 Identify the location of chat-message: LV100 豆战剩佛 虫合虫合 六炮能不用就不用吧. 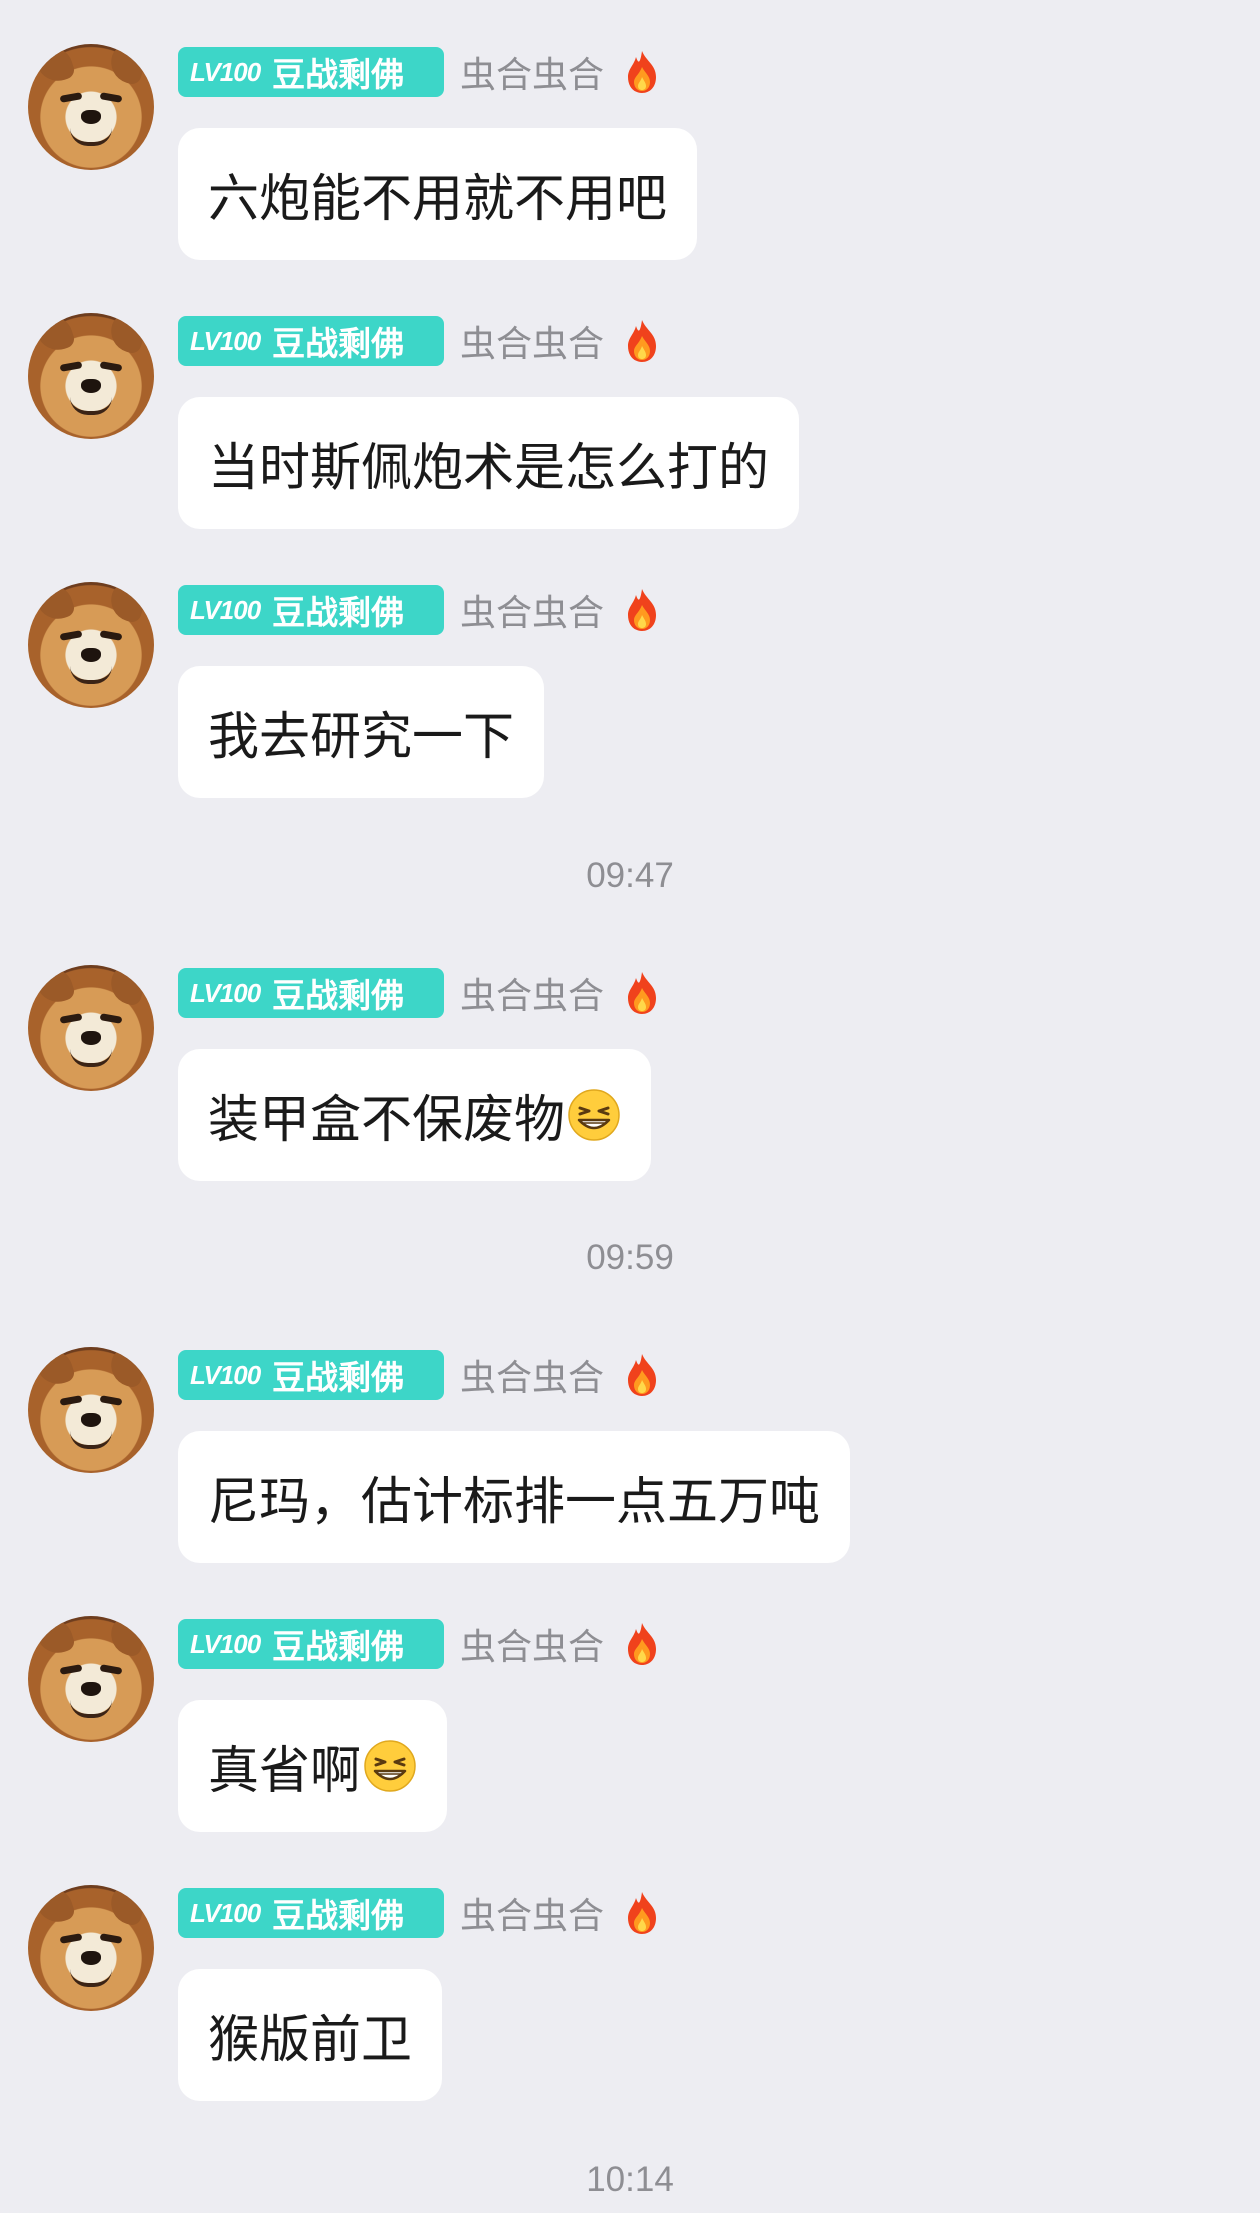
(630, 156).